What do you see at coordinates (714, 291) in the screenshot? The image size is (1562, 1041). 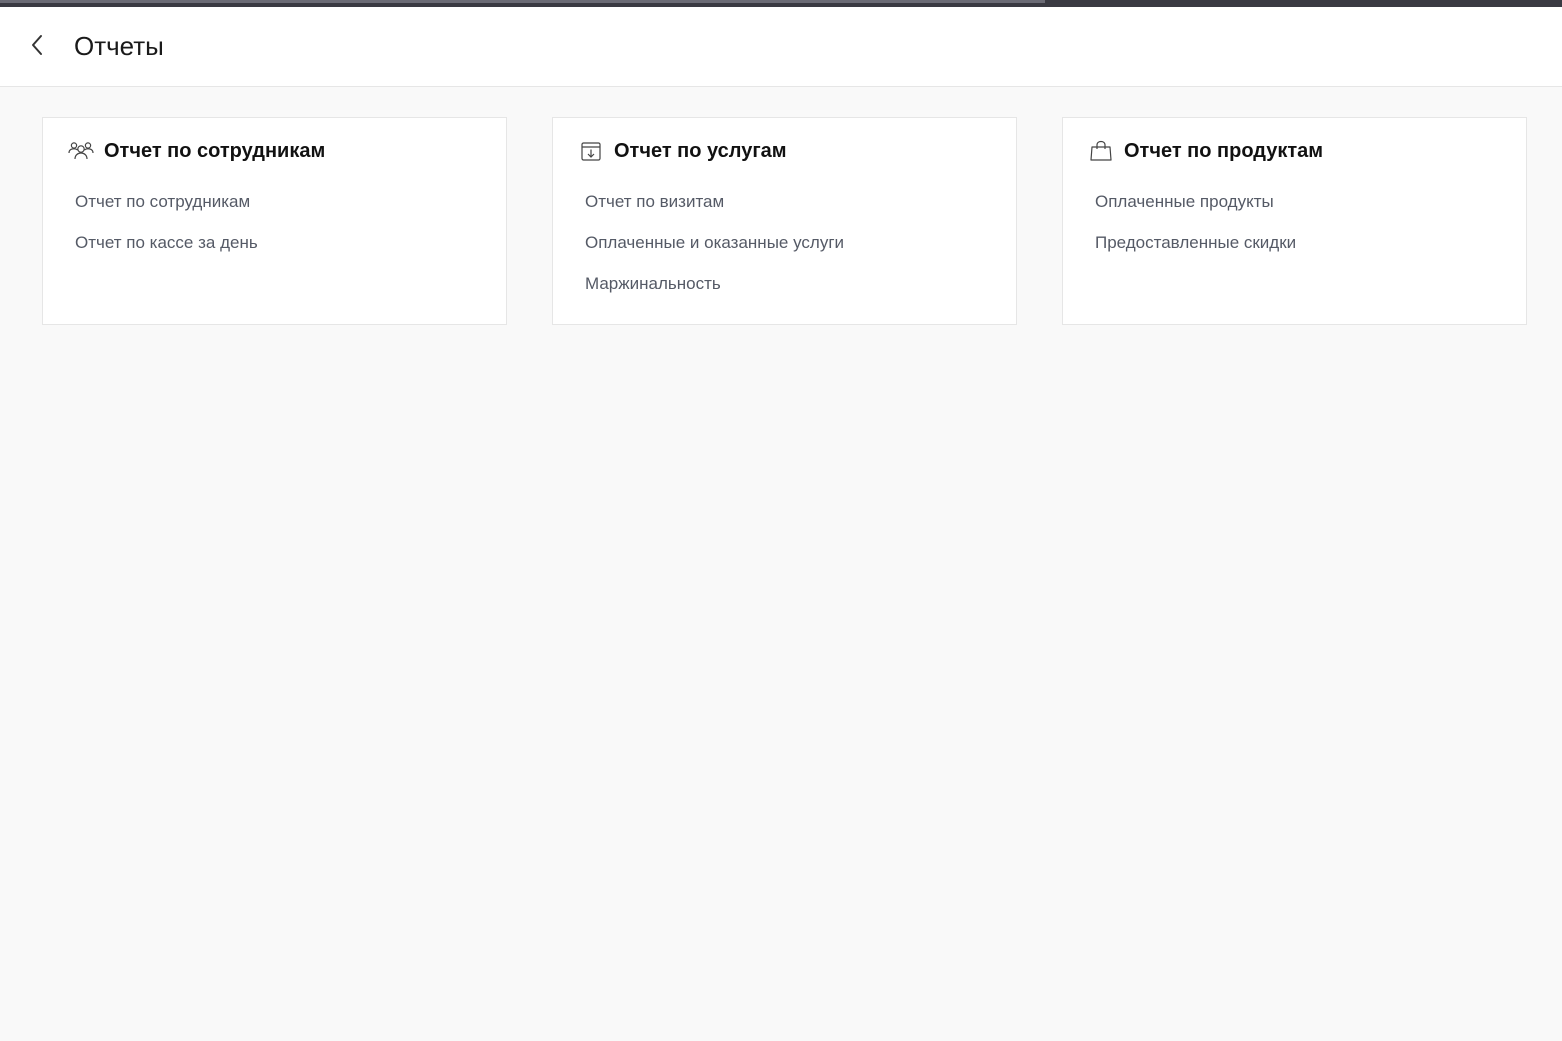 I see `link-marginality: Маржинальность` at bounding box center [714, 291].